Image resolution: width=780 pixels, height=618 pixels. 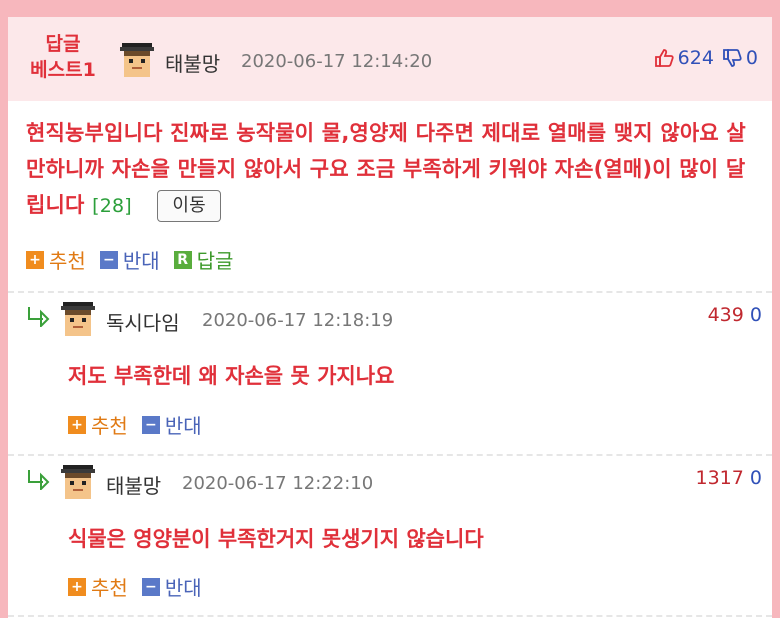 I want to click on best-badge-line2: 베스트1, so click(x=63, y=70).